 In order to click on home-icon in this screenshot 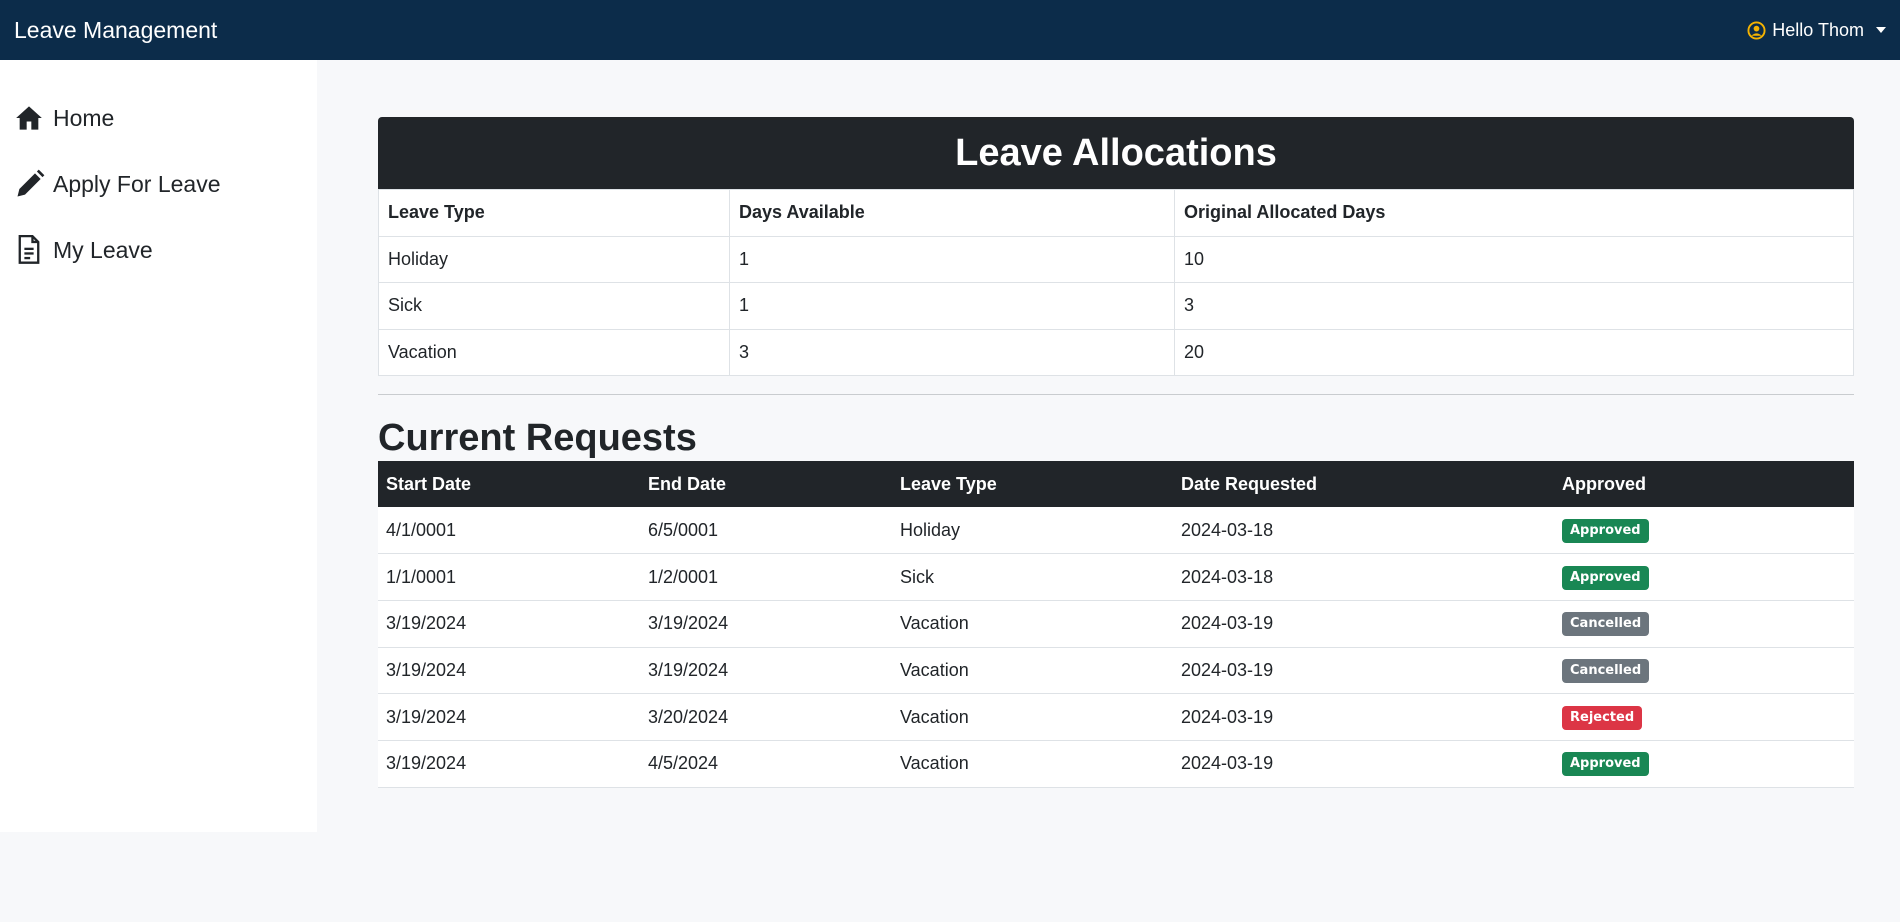, I will do `click(32, 118)`.